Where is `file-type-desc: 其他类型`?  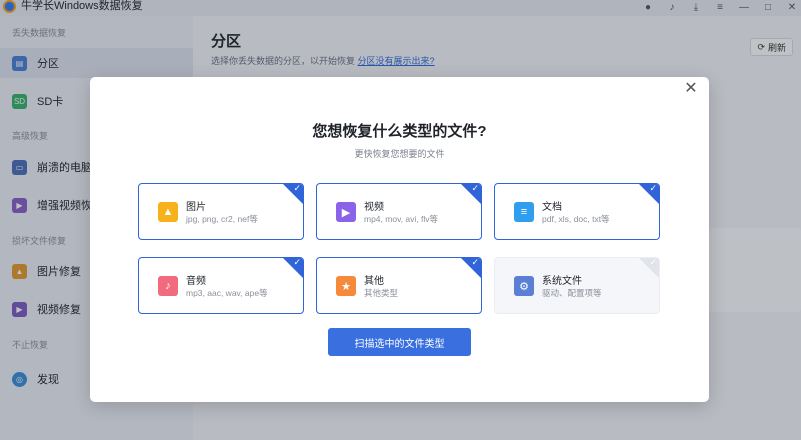 file-type-desc: 其他类型 is located at coordinates (381, 293).